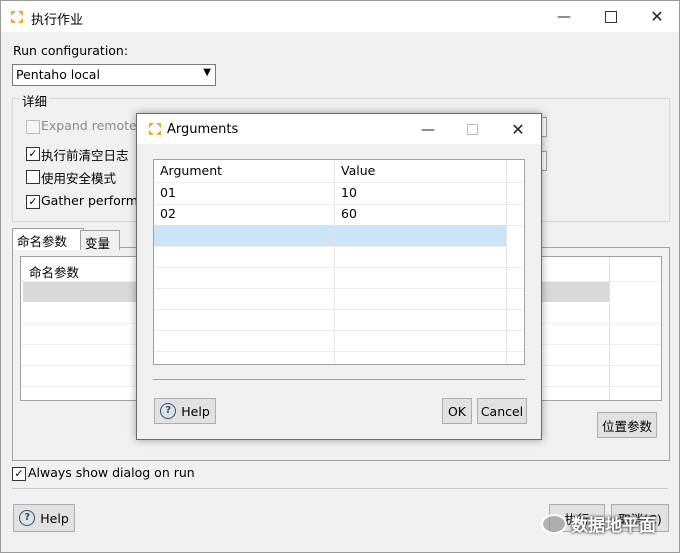  What do you see at coordinates (33, 127) in the screenshot?
I see `expand-remote-checkbox` at bounding box center [33, 127].